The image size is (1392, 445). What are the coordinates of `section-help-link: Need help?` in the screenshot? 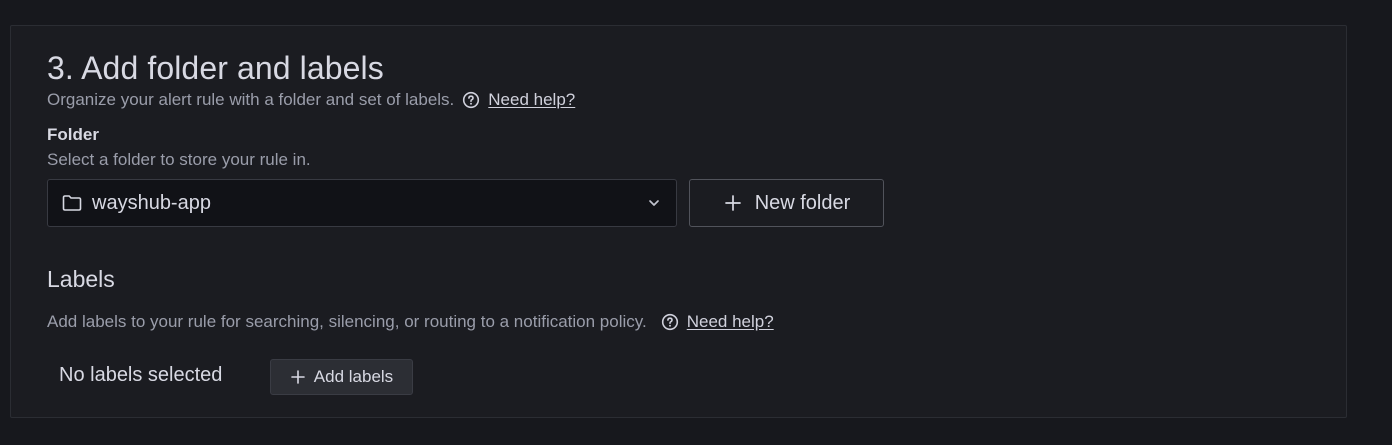 It's located at (531, 100).